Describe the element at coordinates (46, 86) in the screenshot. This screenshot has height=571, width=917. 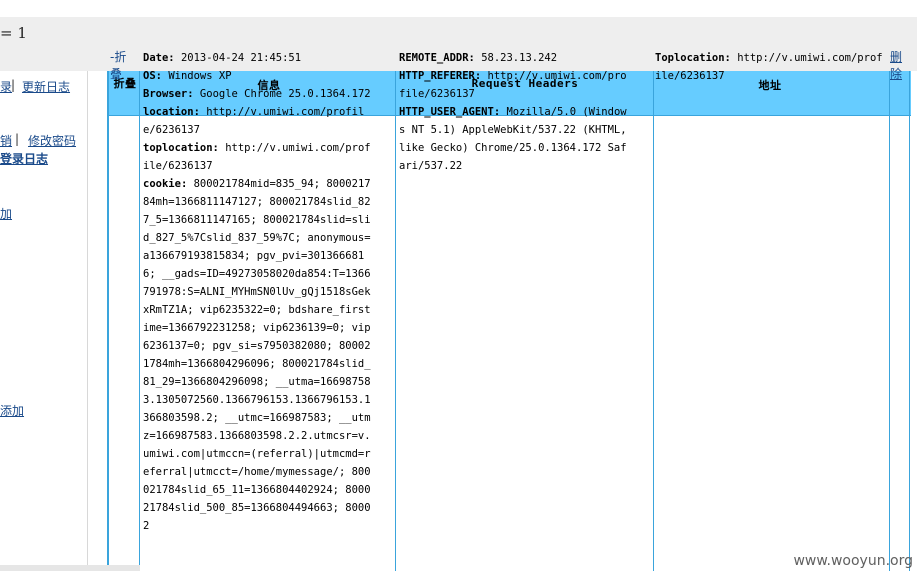
I see `changelog-link: 更新日志` at that location.